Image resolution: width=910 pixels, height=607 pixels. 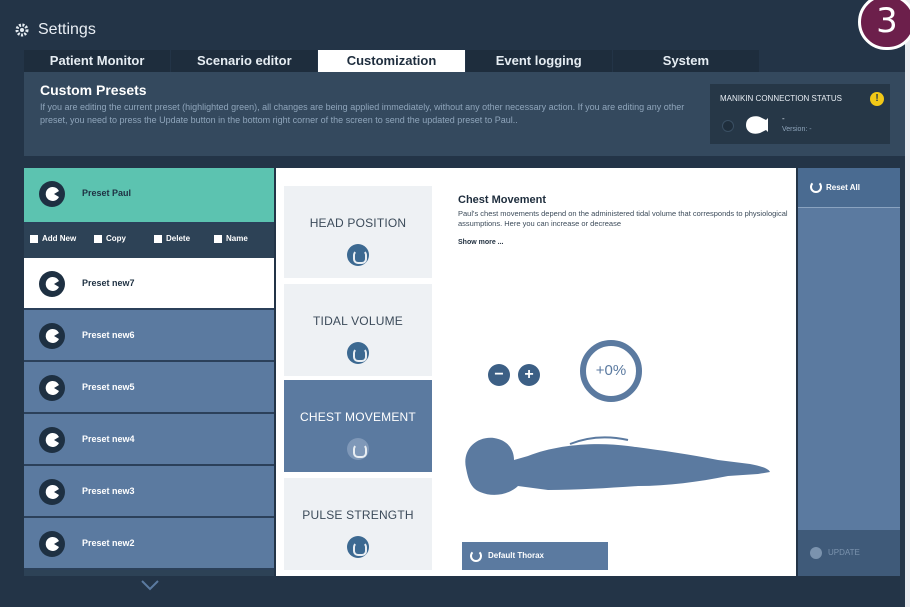 I want to click on gear-icon, so click(x=22, y=30).